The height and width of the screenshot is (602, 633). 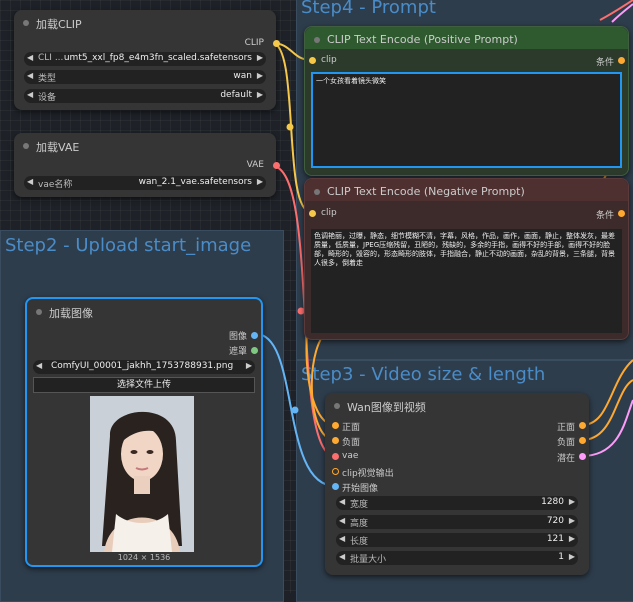 What do you see at coordinates (359, 505) in the screenshot?
I see `width-label: 宽度` at bounding box center [359, 505].